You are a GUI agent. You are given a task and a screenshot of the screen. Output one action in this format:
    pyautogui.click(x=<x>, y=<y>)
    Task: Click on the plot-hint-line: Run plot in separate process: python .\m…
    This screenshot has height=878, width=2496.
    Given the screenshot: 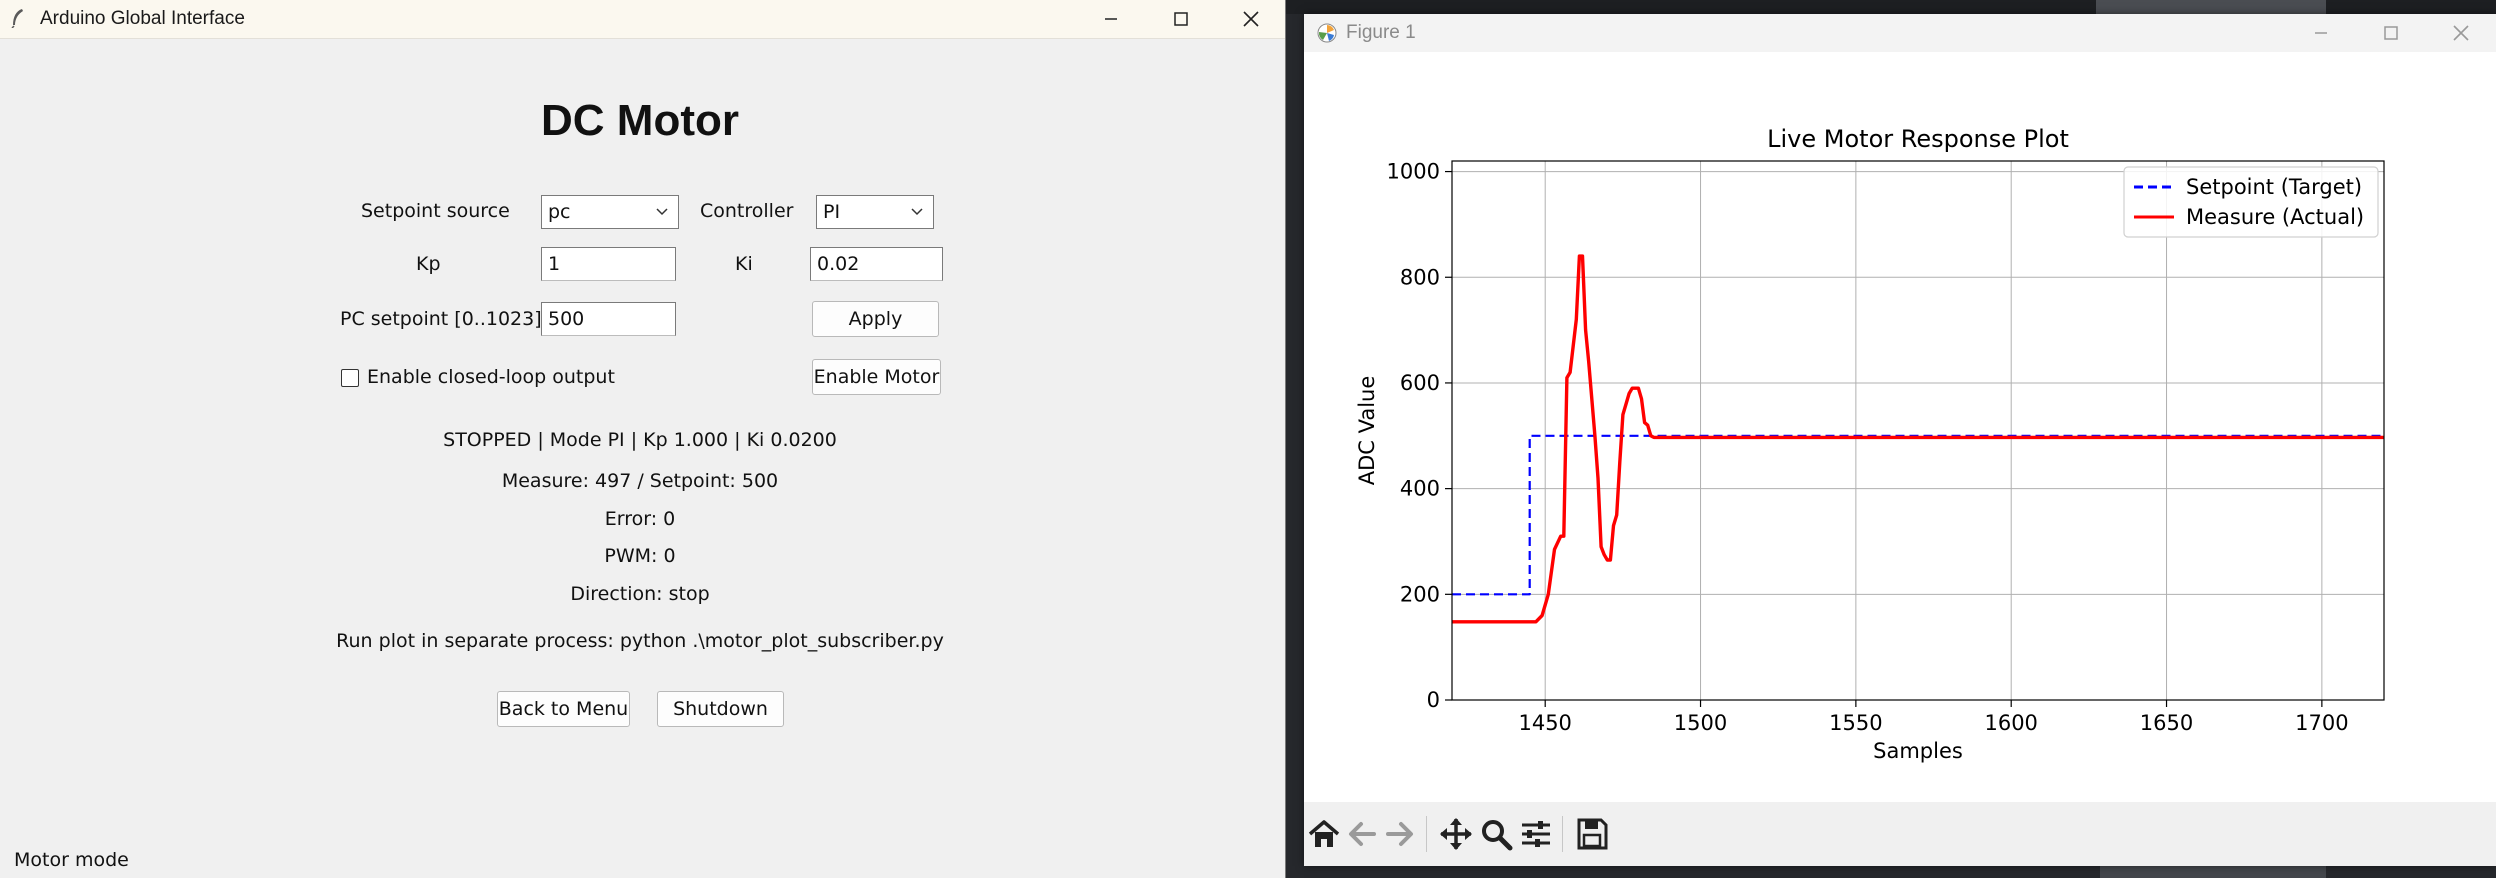 What is the action you would take?
    pyautogui.click(x=640, y=641)
    